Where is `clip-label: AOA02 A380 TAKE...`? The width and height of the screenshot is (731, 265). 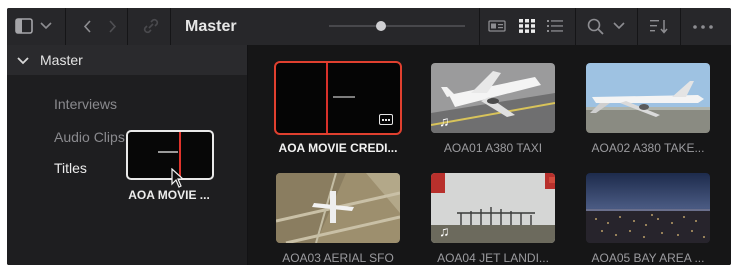 clip-label: AOA02 A380 TAKE... is located at coordinates (648, 148).